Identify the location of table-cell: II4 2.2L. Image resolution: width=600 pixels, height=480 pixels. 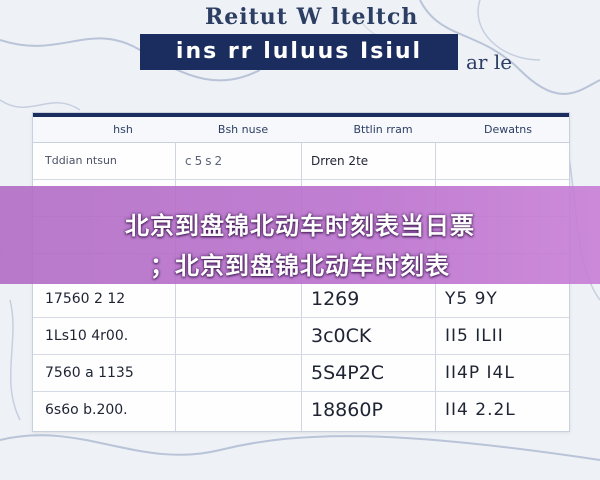
(480, 410).